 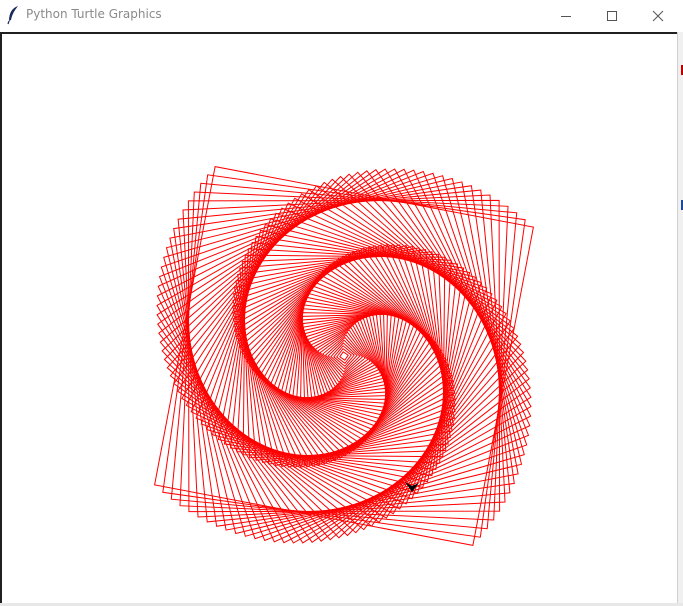 I want to click on maximize-button, so click(x=612, y=15).